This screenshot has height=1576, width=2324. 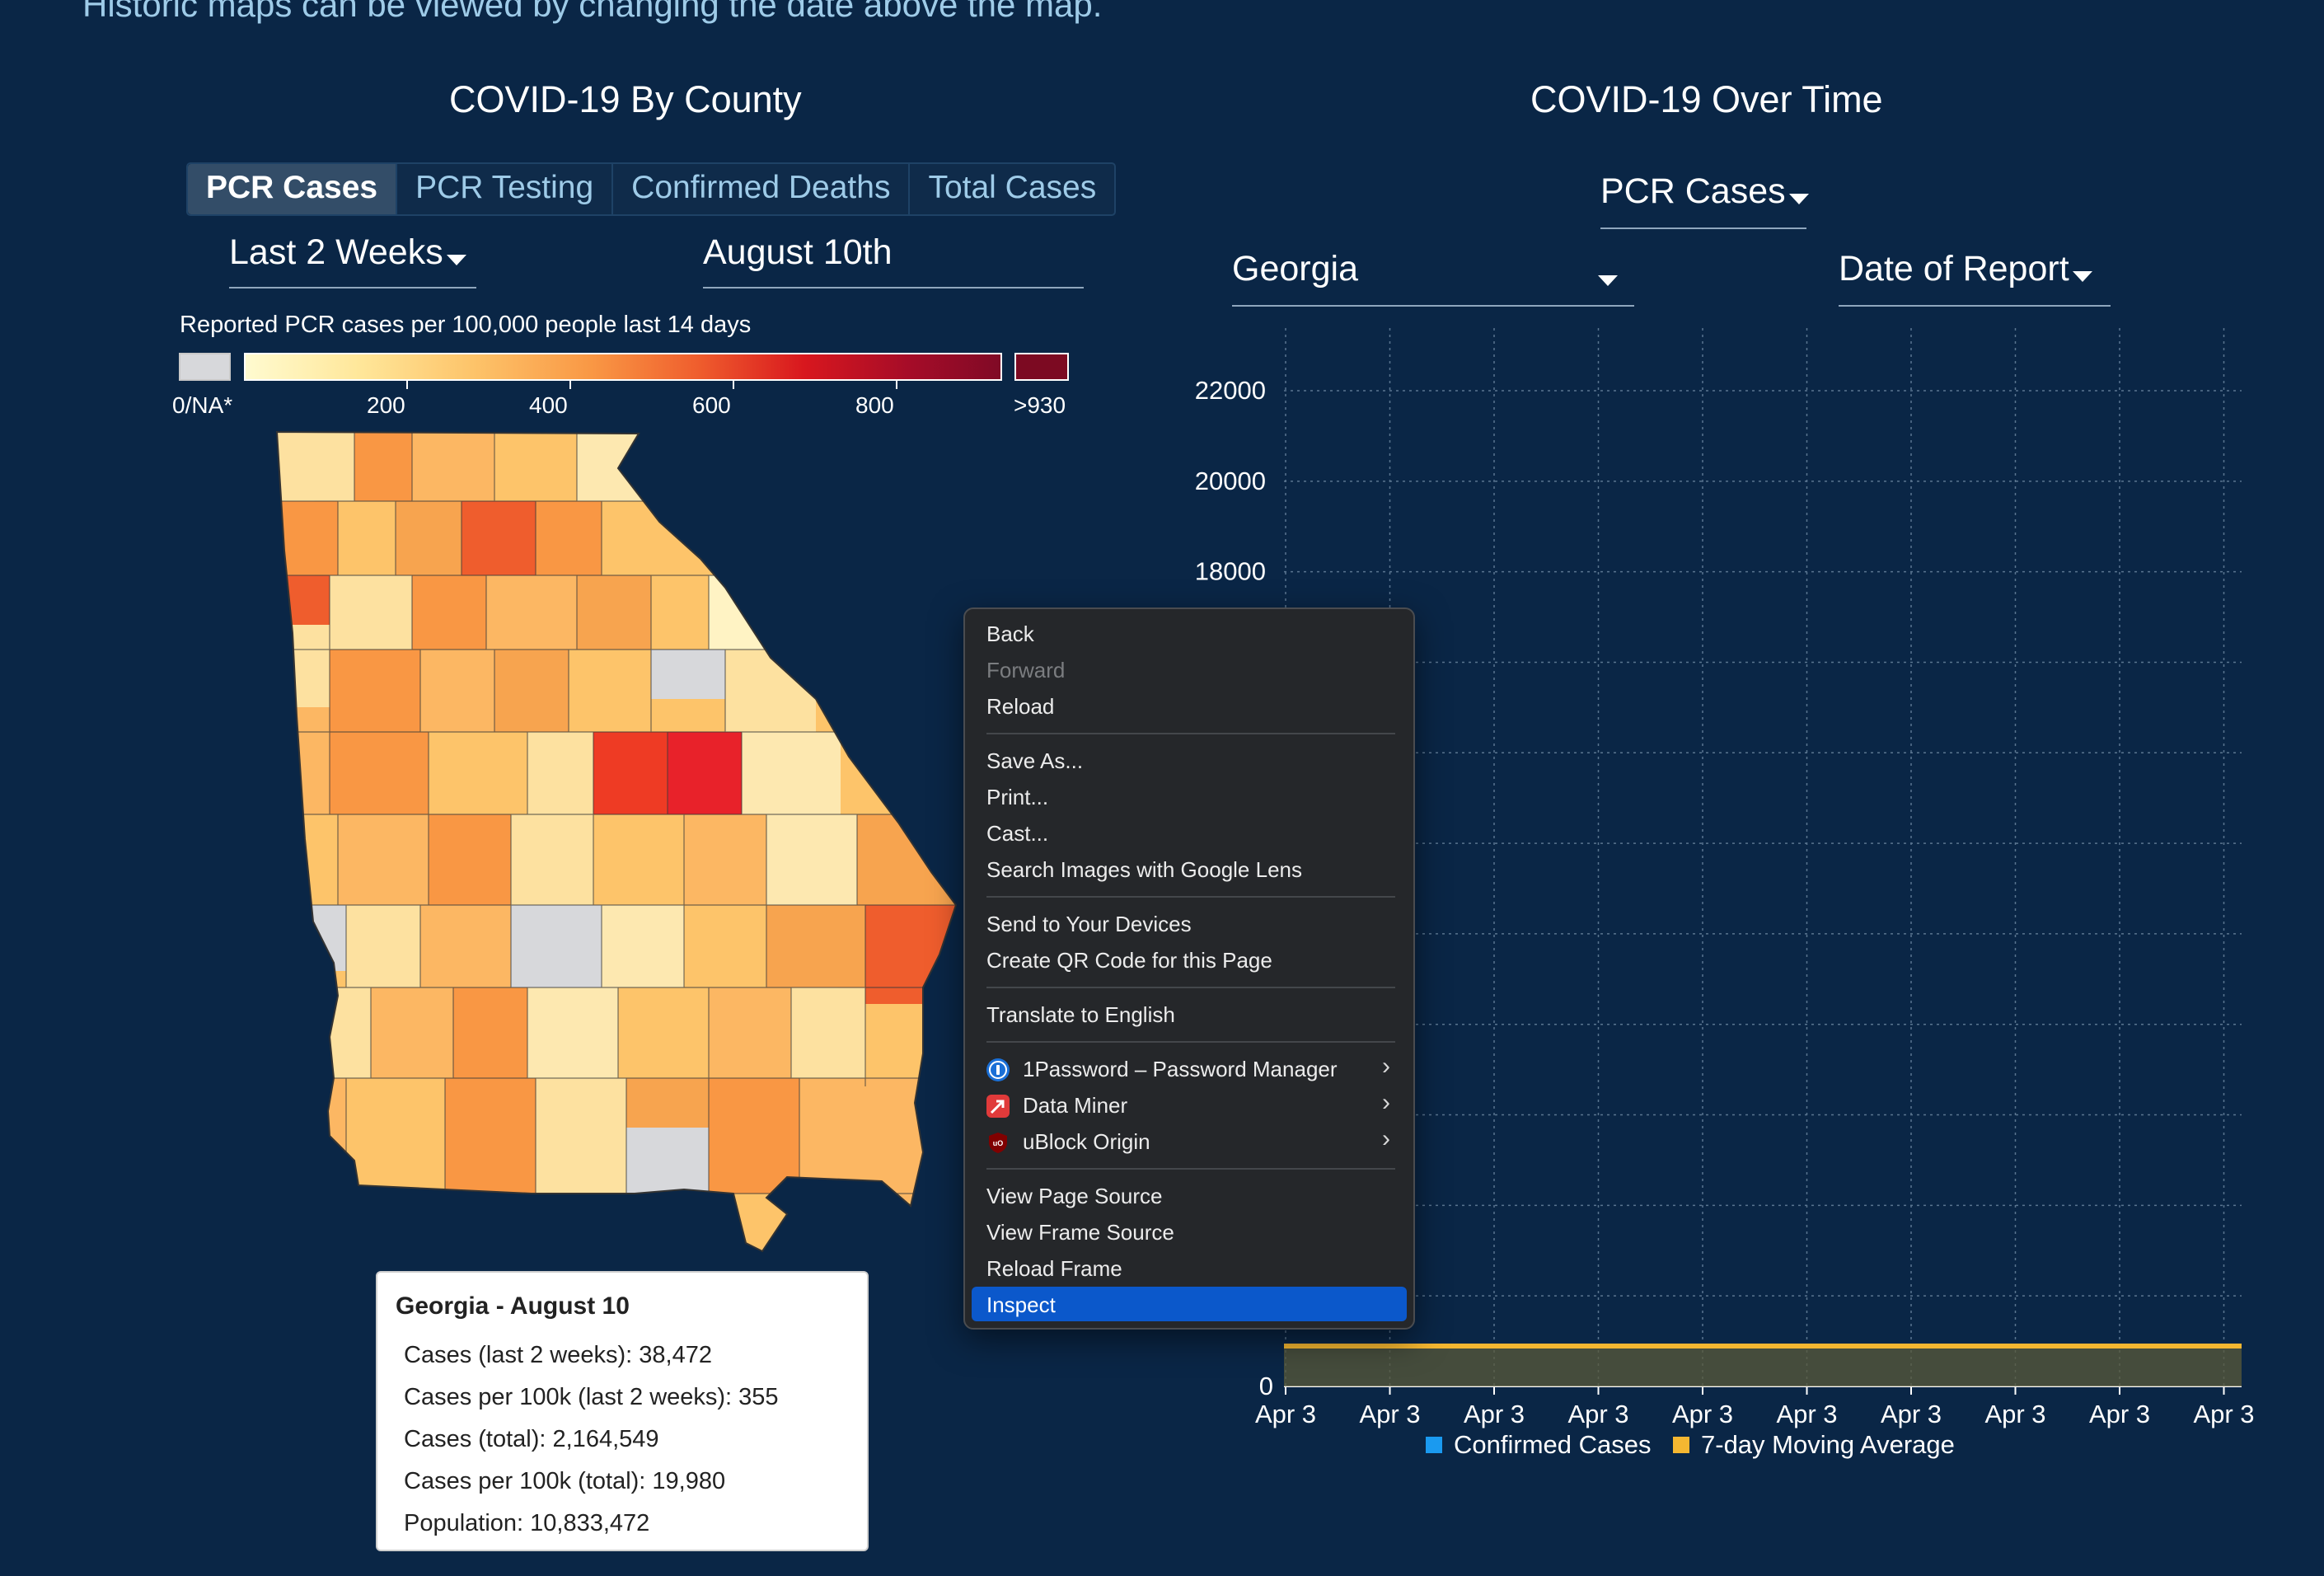 I want to click on menu-item-inspect: Inspect, so click(x=1021, y=1305).